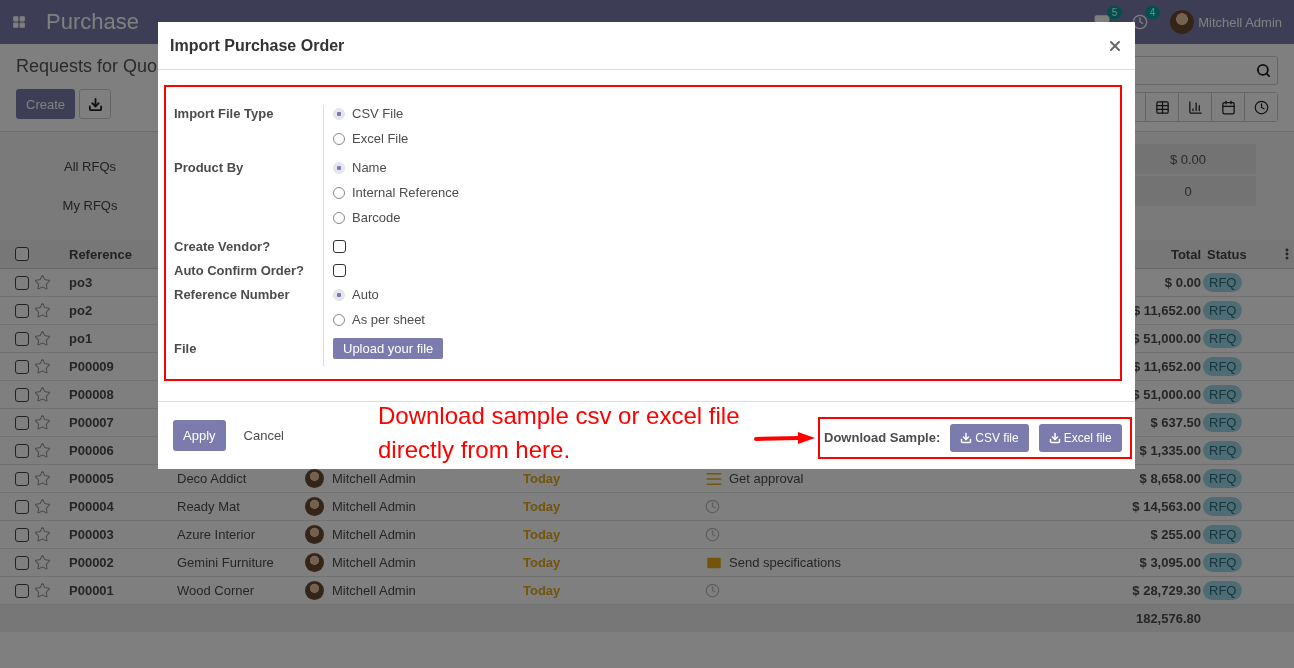 Image resolution: width=1294 pixels, height=668 pixels. What do you see at coordinates (1182, 282) in the screenshot?
I see `table-cell-text: $ 0.00` at bounding box center [1182, 282].